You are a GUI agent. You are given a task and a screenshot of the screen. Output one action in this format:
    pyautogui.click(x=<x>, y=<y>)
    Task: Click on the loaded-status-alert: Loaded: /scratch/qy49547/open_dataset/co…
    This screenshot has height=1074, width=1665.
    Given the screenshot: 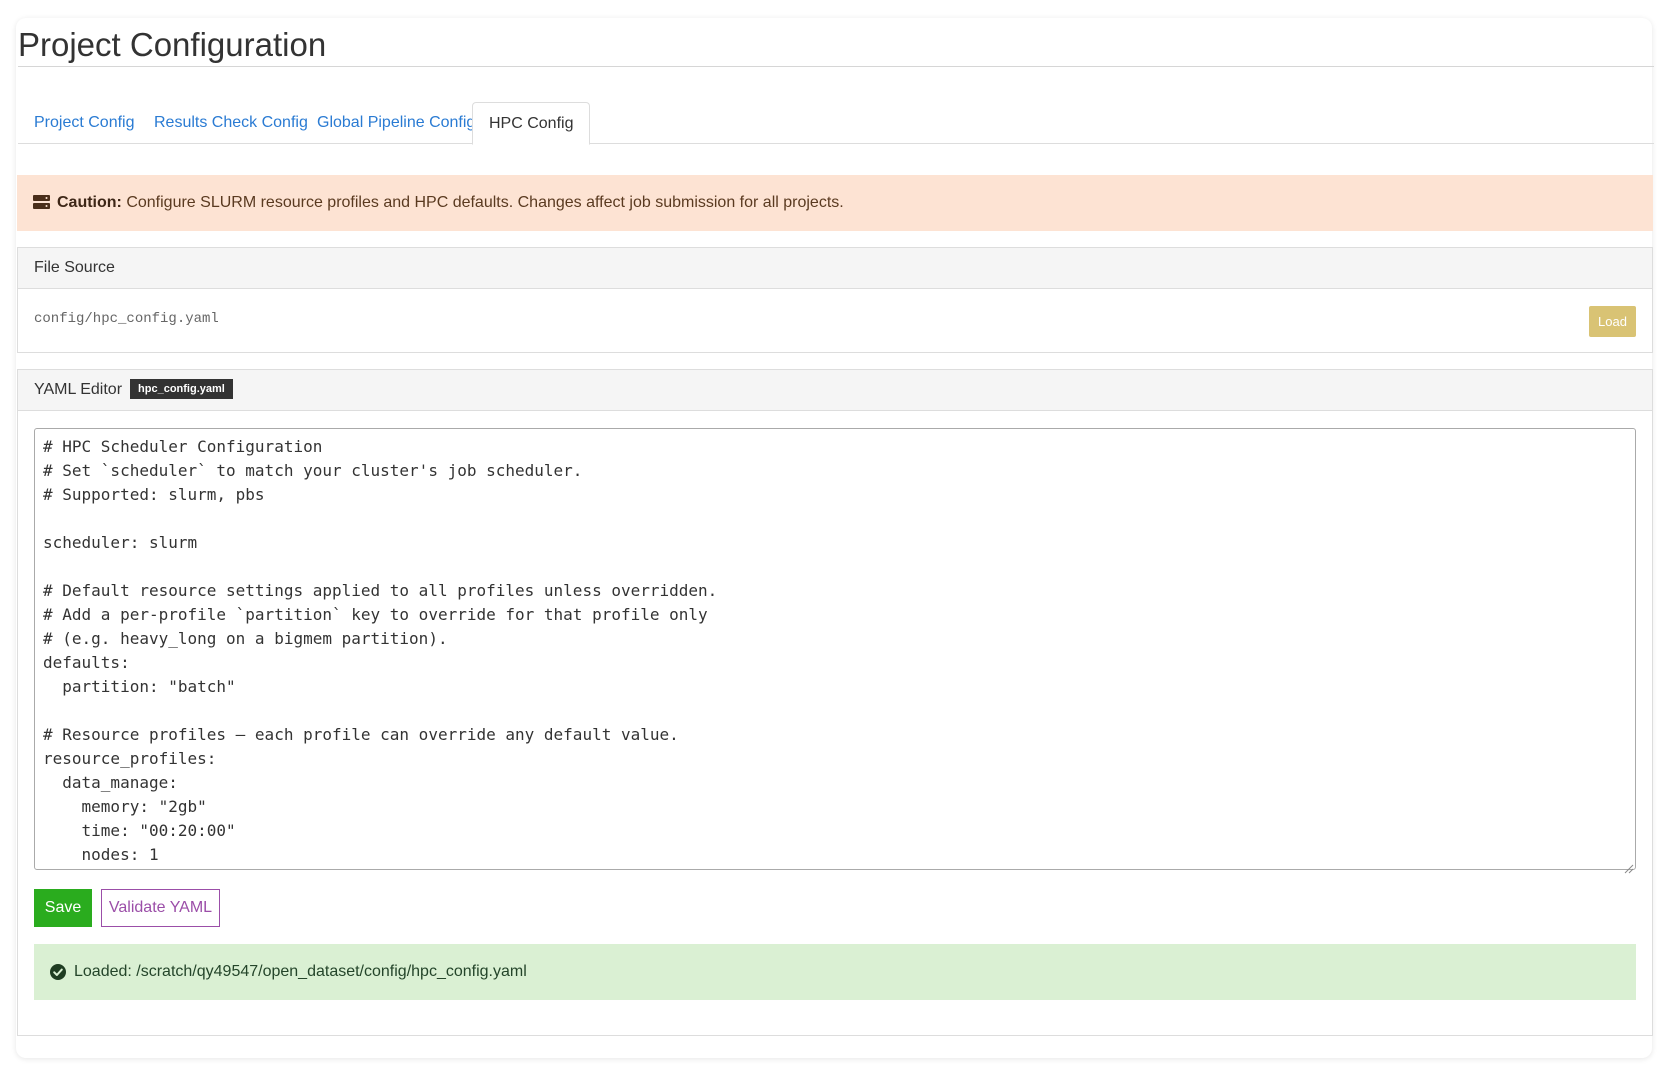 What is the action you would take?
    pyautogui.click(x=835, y=972)
    